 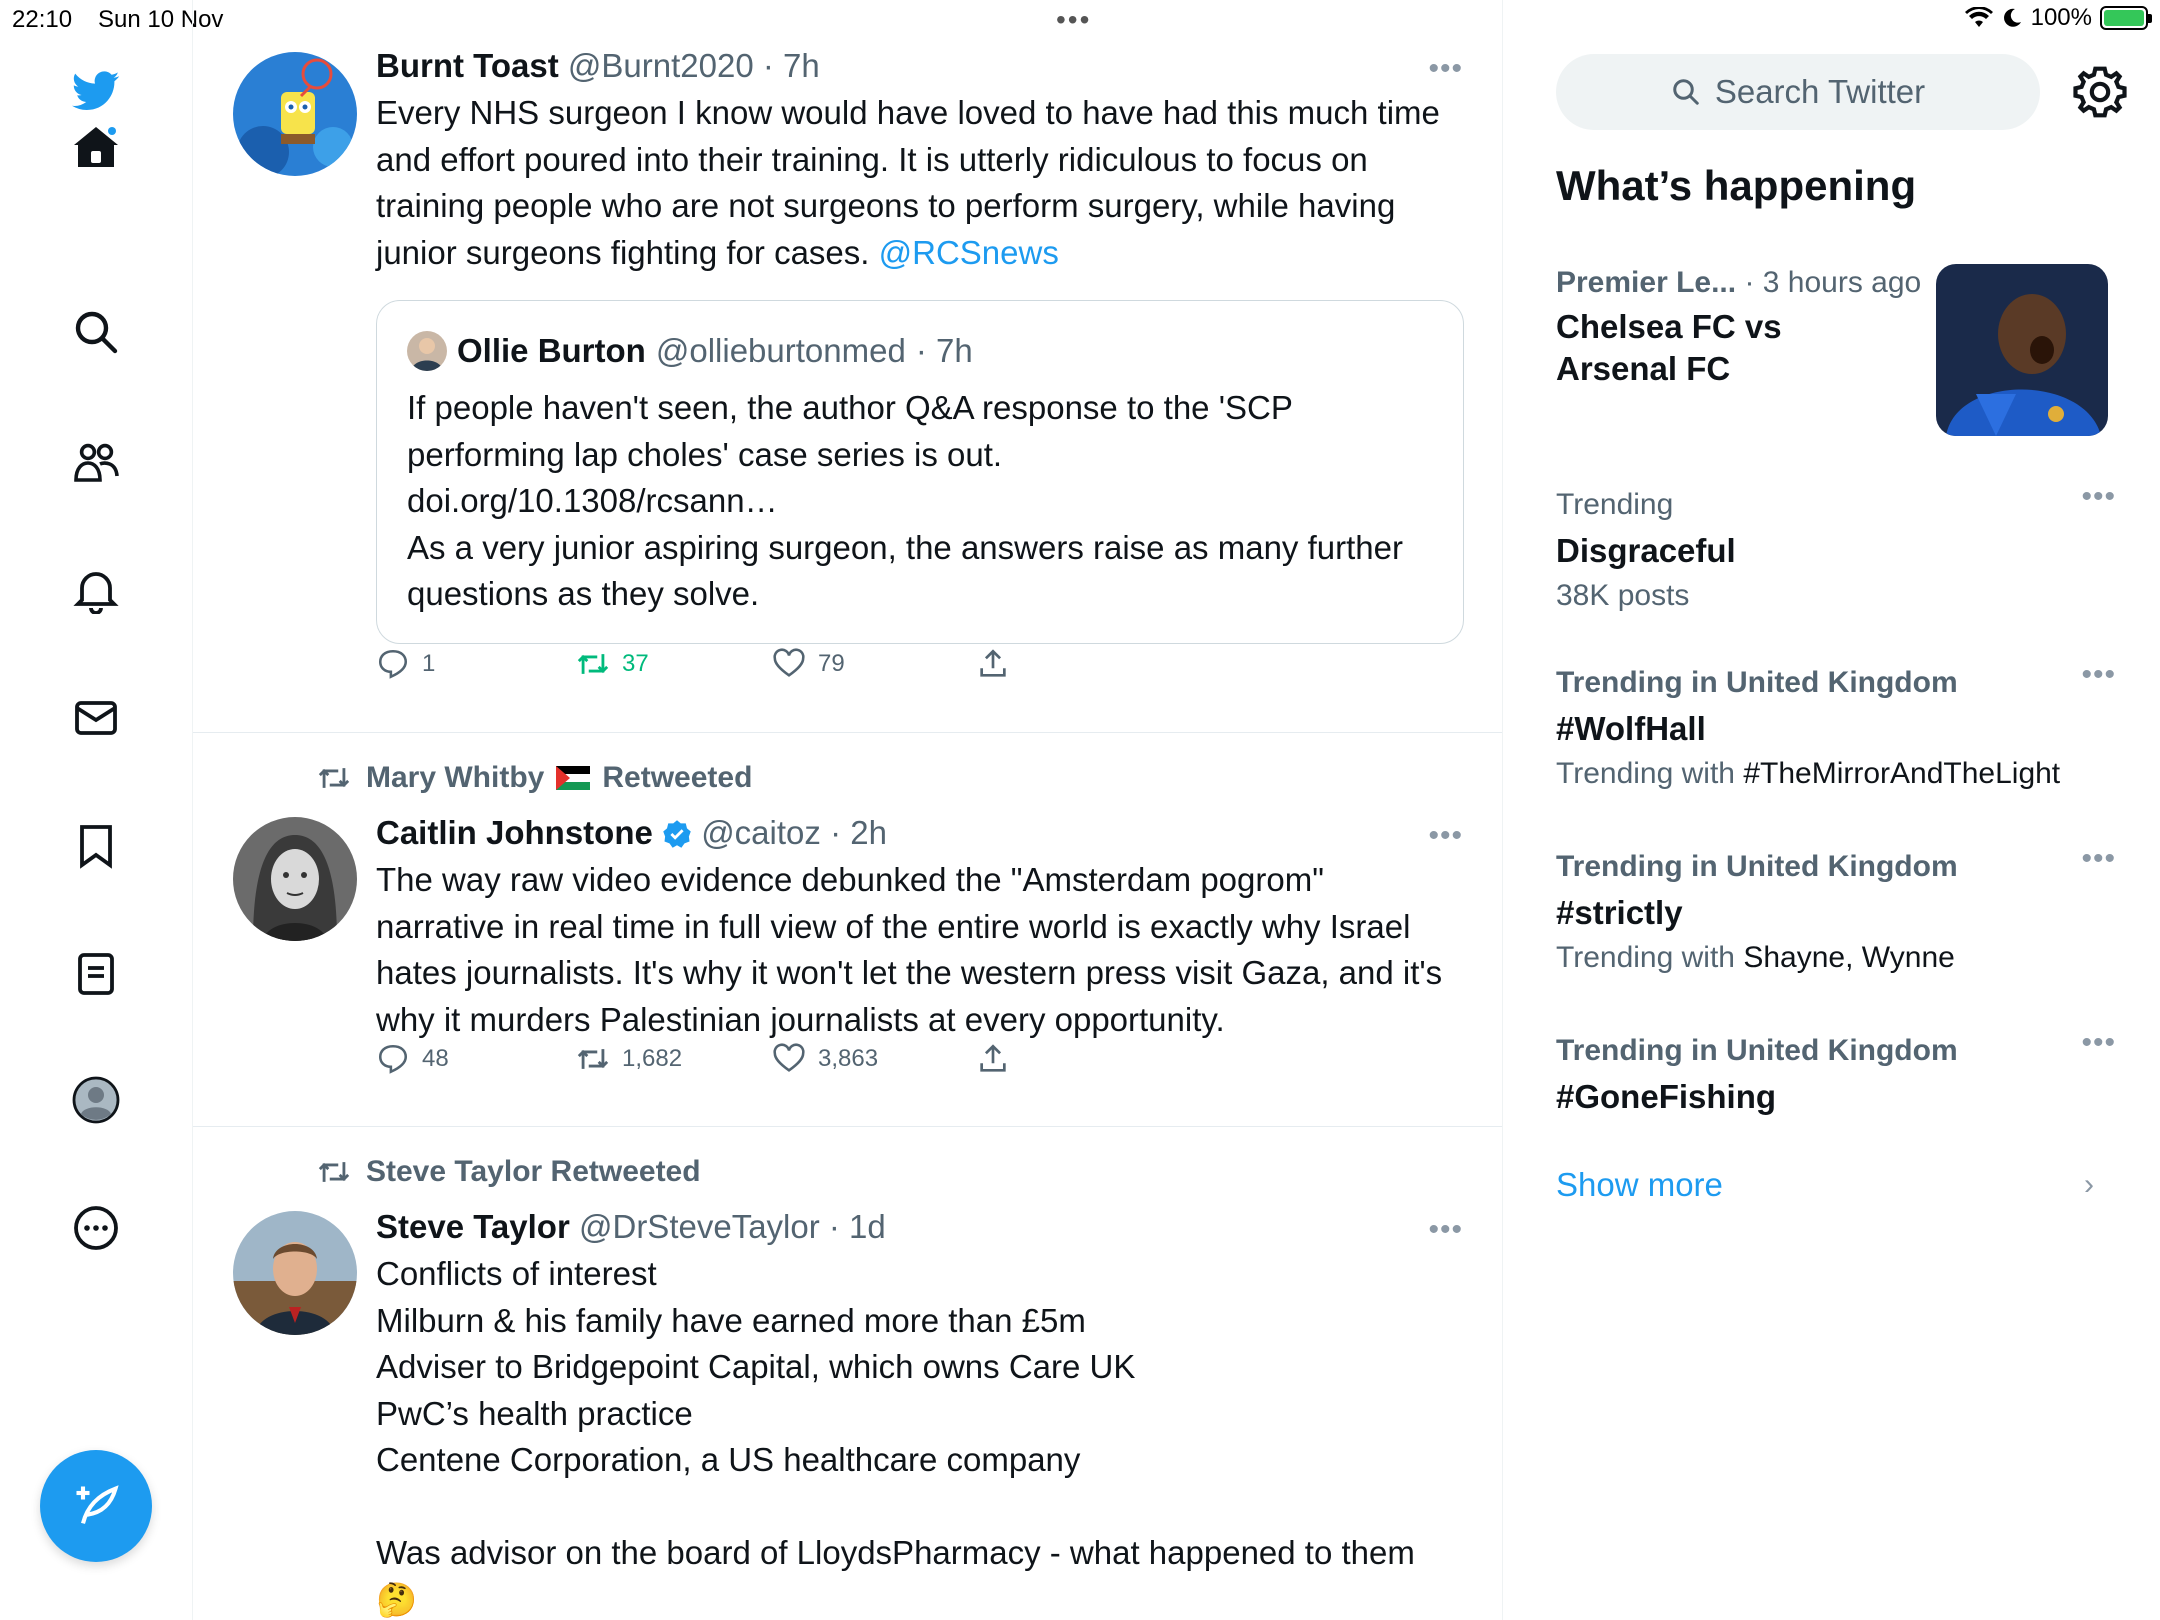 What do you see at coordinates (1849, 957) in the screenshot?
I see `trend-related-value: Shayne, Wynne` at bounding box center [1849, 957].